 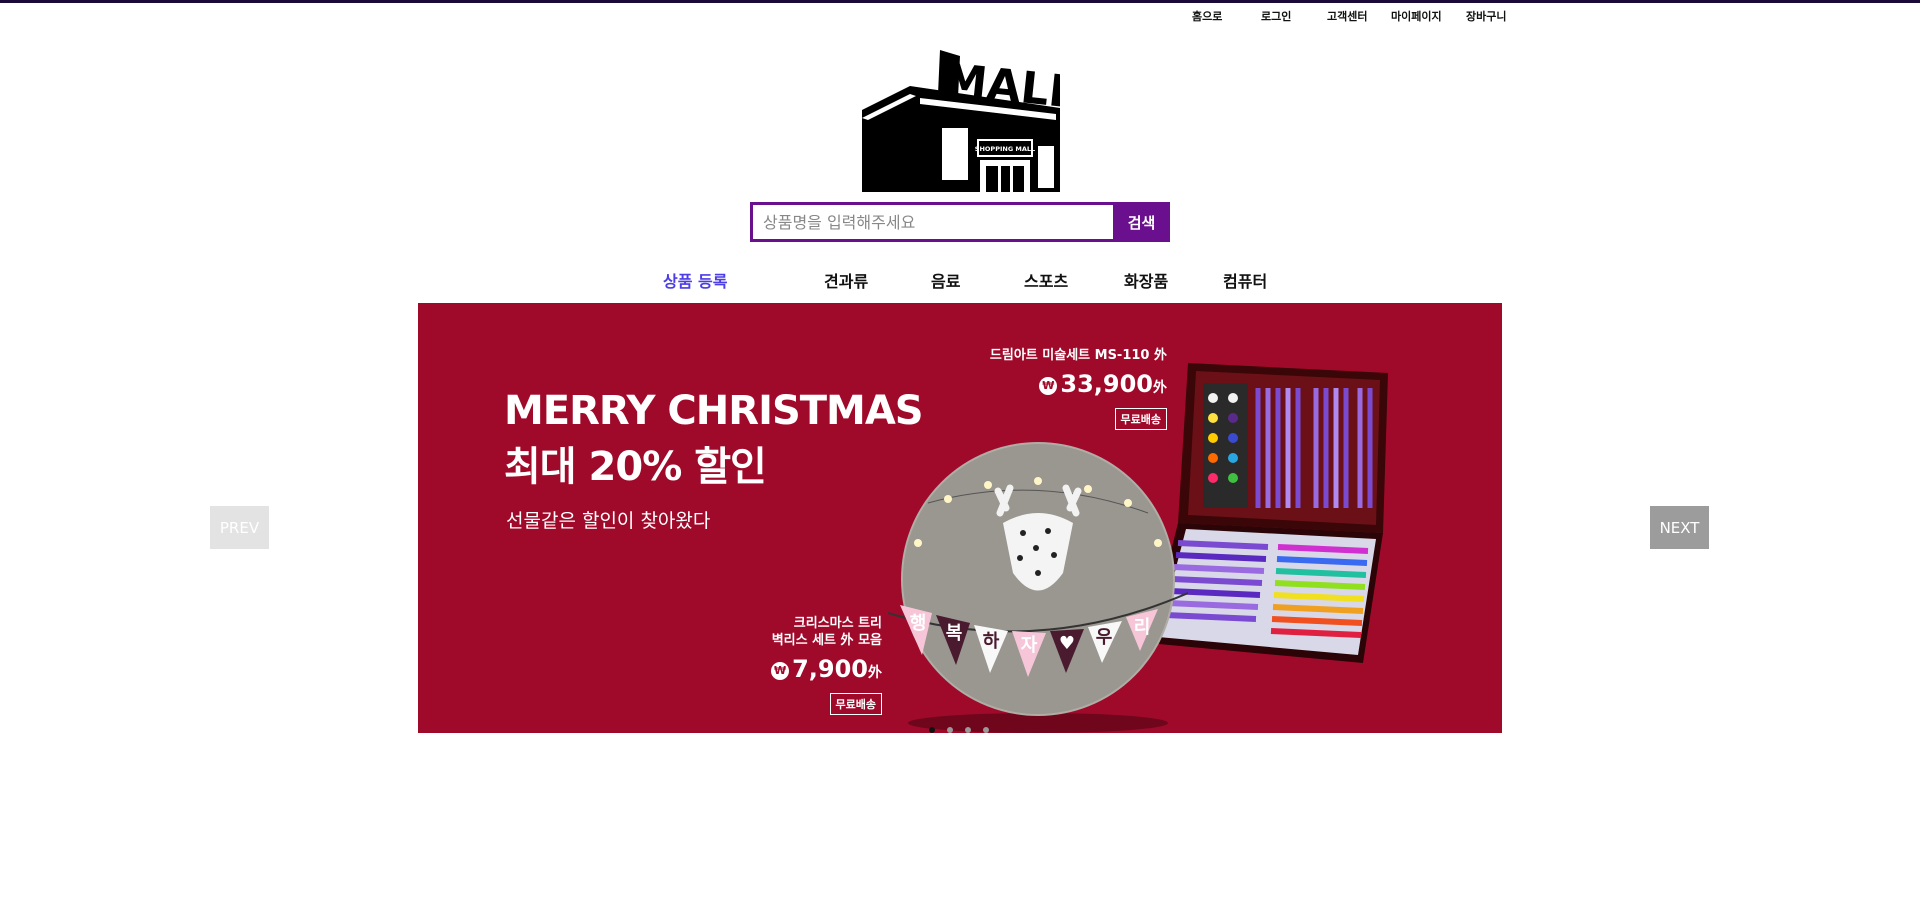 I want to click on bunting-letter-1: 행, so click(x=918, y=623).